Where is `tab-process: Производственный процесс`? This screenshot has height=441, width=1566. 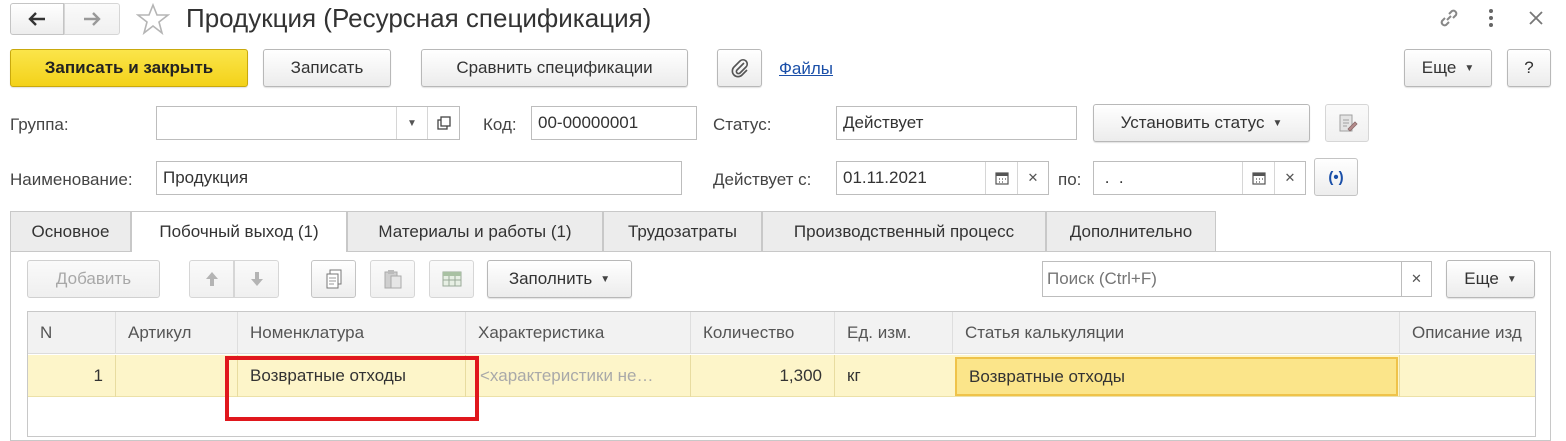 tab-process: Производственный процесс is located at coordinates (904, 231).